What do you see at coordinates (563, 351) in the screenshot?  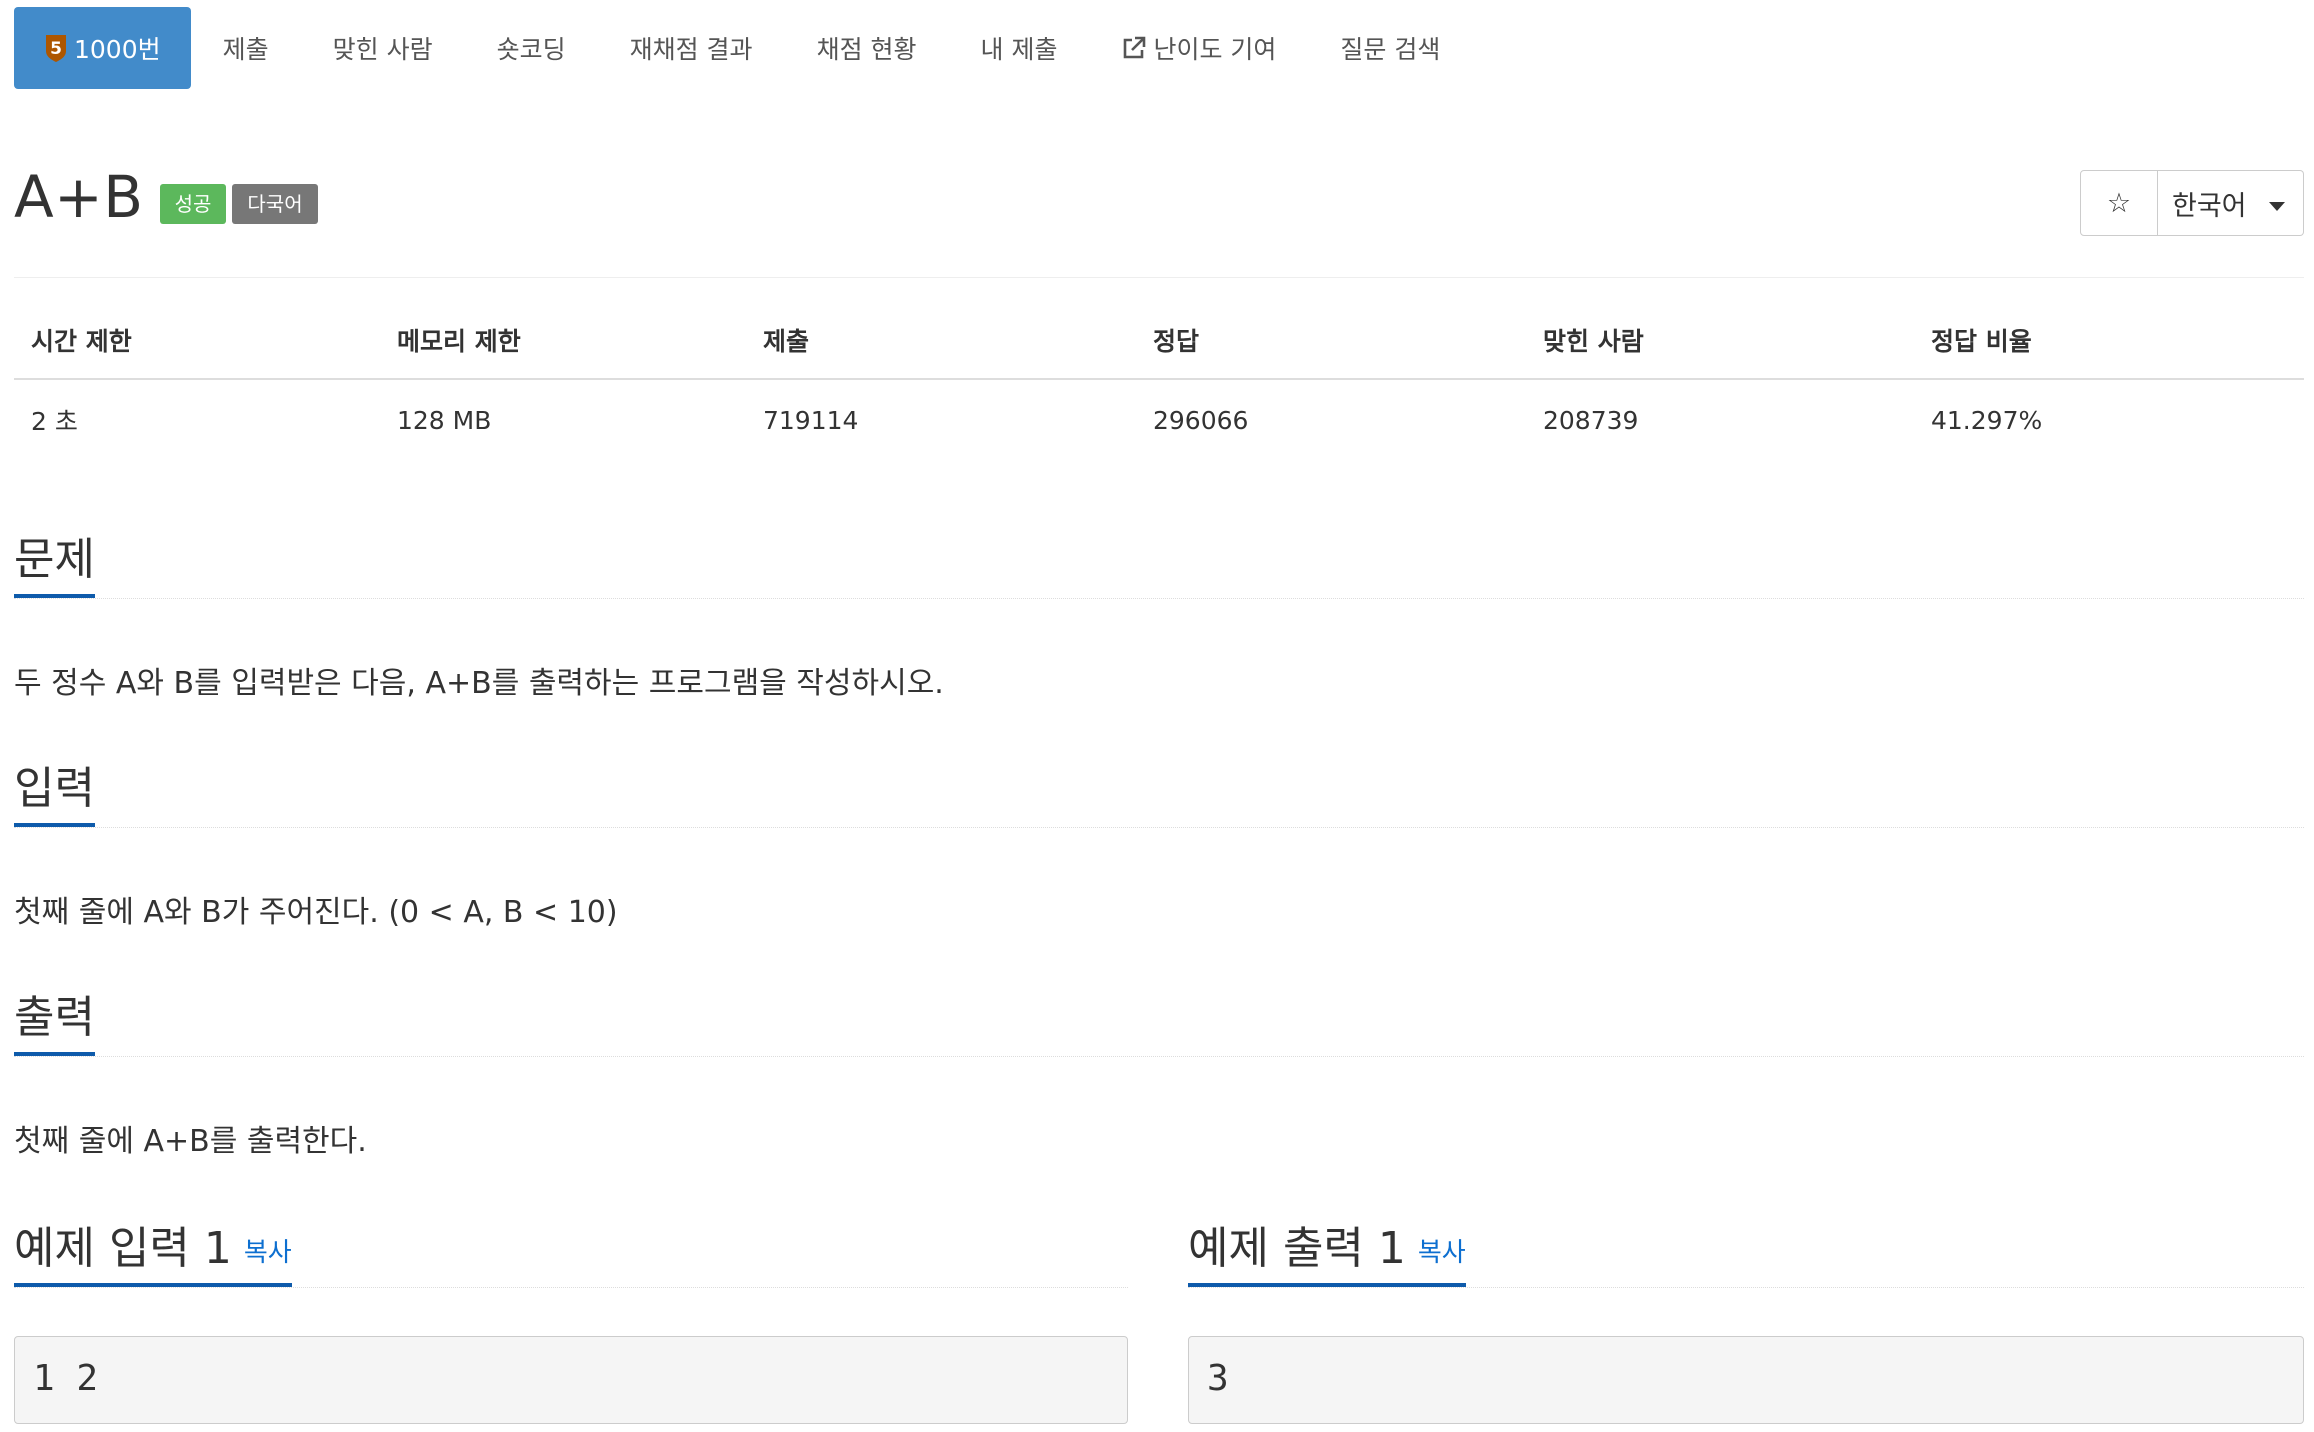 I see `header-memory-limit: 메모리 제한` at bounding box center [563, 351].